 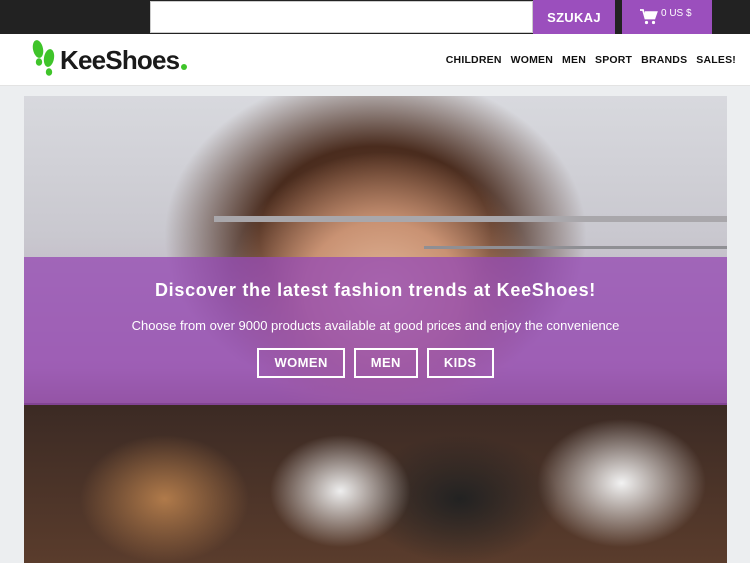 I want to click on nav-item-children: CHILDREN, so click(x=474, y=60).